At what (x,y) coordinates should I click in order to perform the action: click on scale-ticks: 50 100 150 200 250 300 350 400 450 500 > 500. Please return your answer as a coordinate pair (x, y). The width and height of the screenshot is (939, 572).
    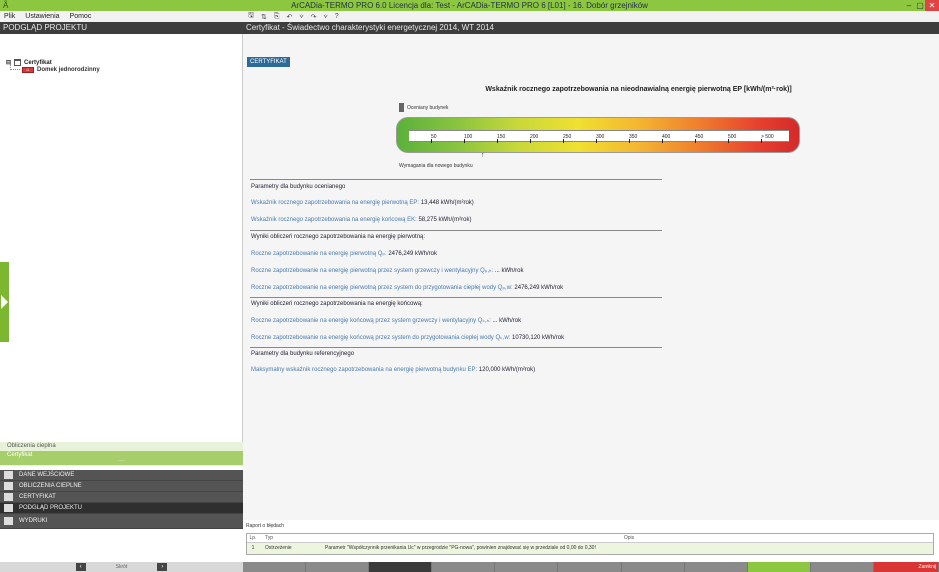
    Looking at the image, I should click on (599, 136).